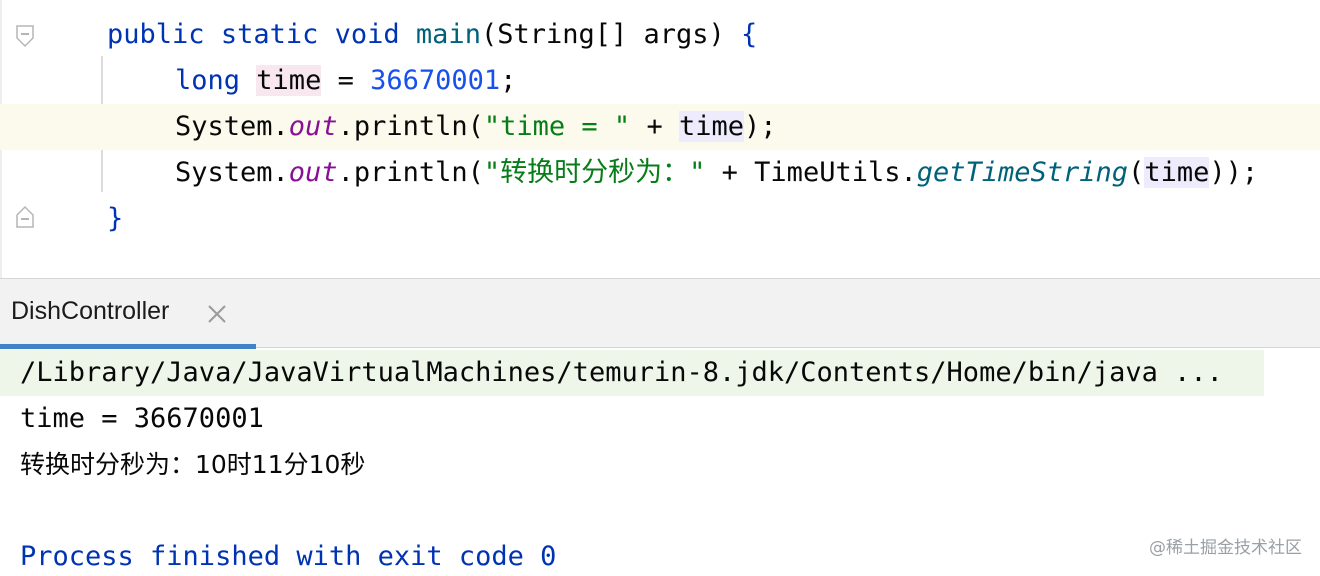  I want to click on console-exit-line: Process finished with exit code 0, so click(278, 555).